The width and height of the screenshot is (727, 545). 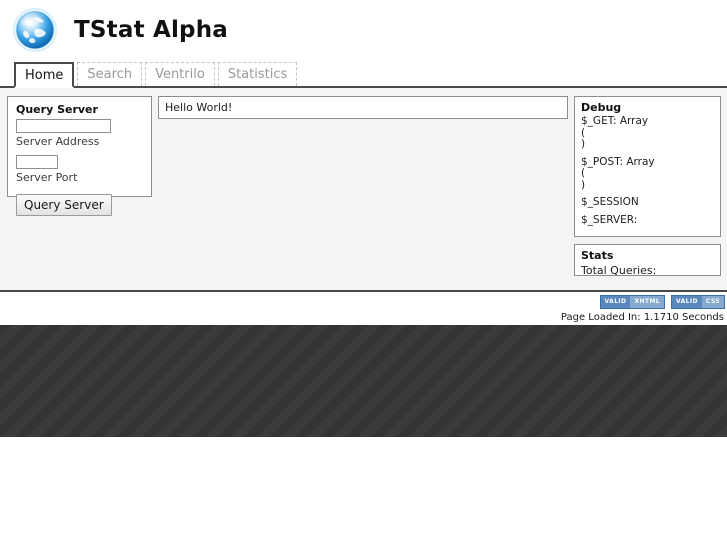 I want to click on server-port-input, so click(x=37, y=162).